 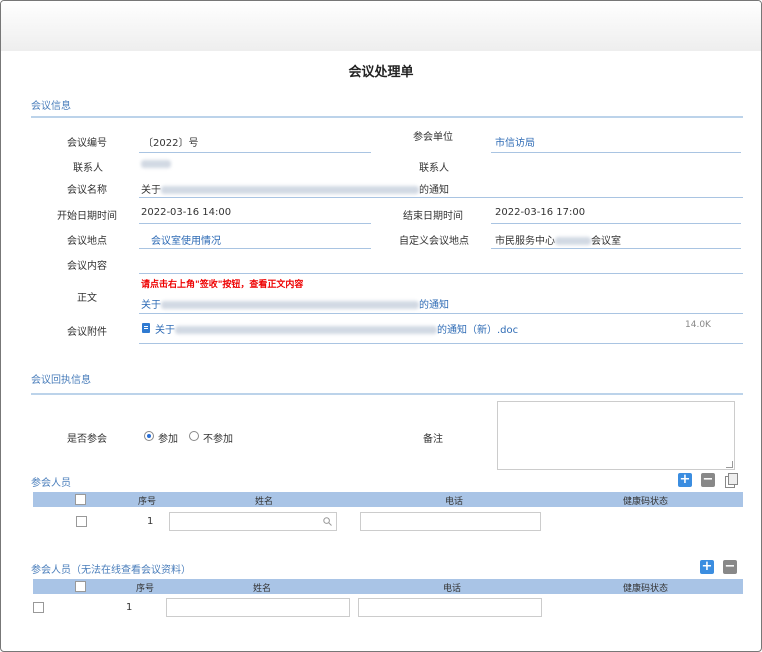 What do you see at coordinates (88, 168) in the screenshot?
I see `contact-label: 联系人` at bounding box center [88, 168].